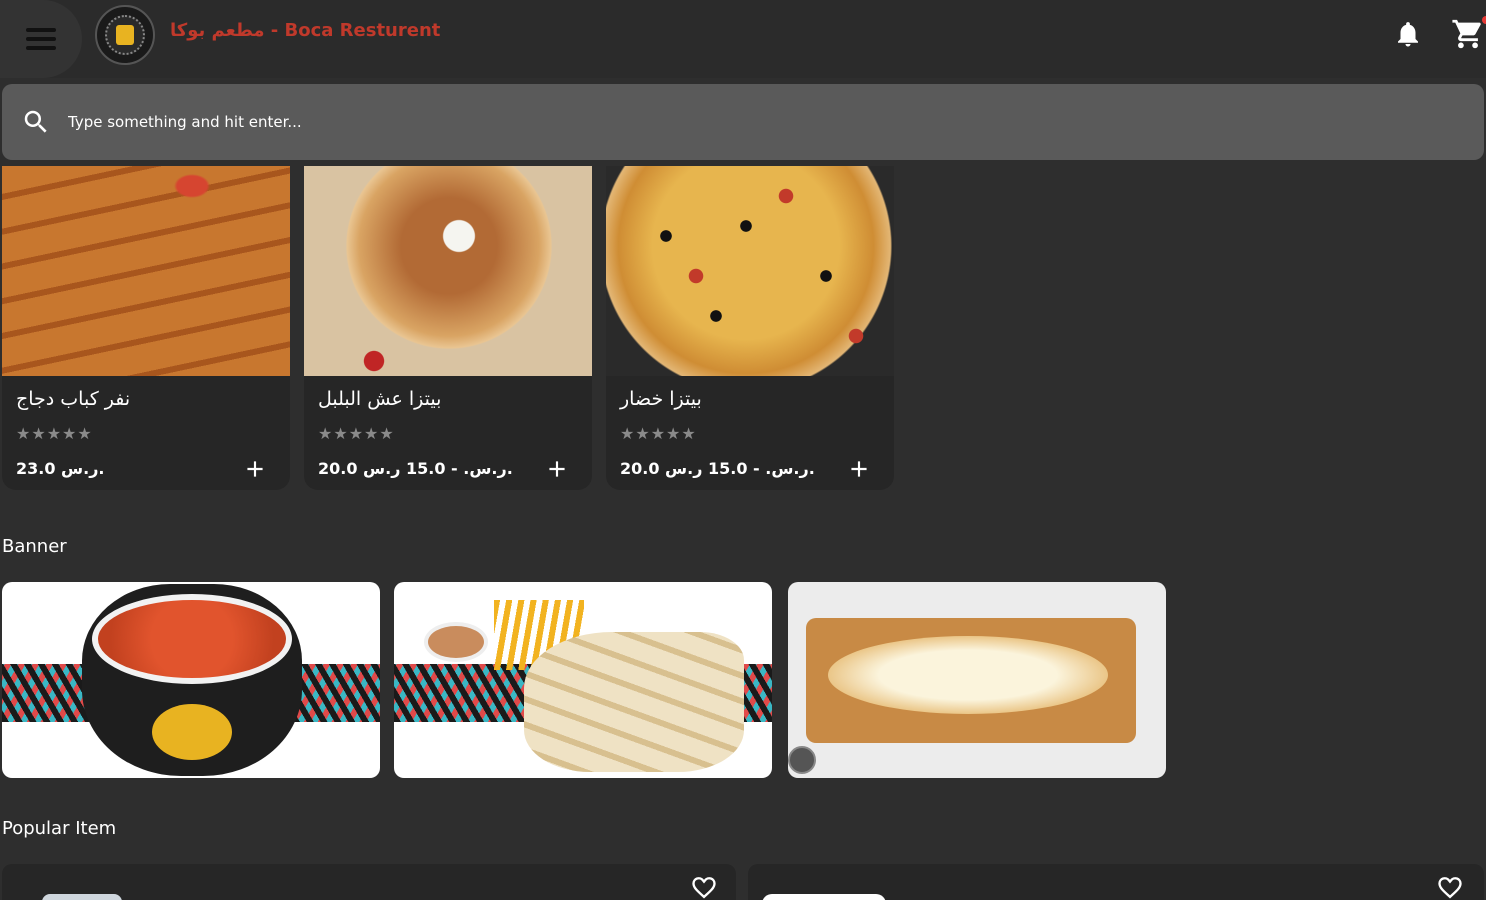  I want to click on product-name: بيتزا عش البلبل, so click(380, 399).